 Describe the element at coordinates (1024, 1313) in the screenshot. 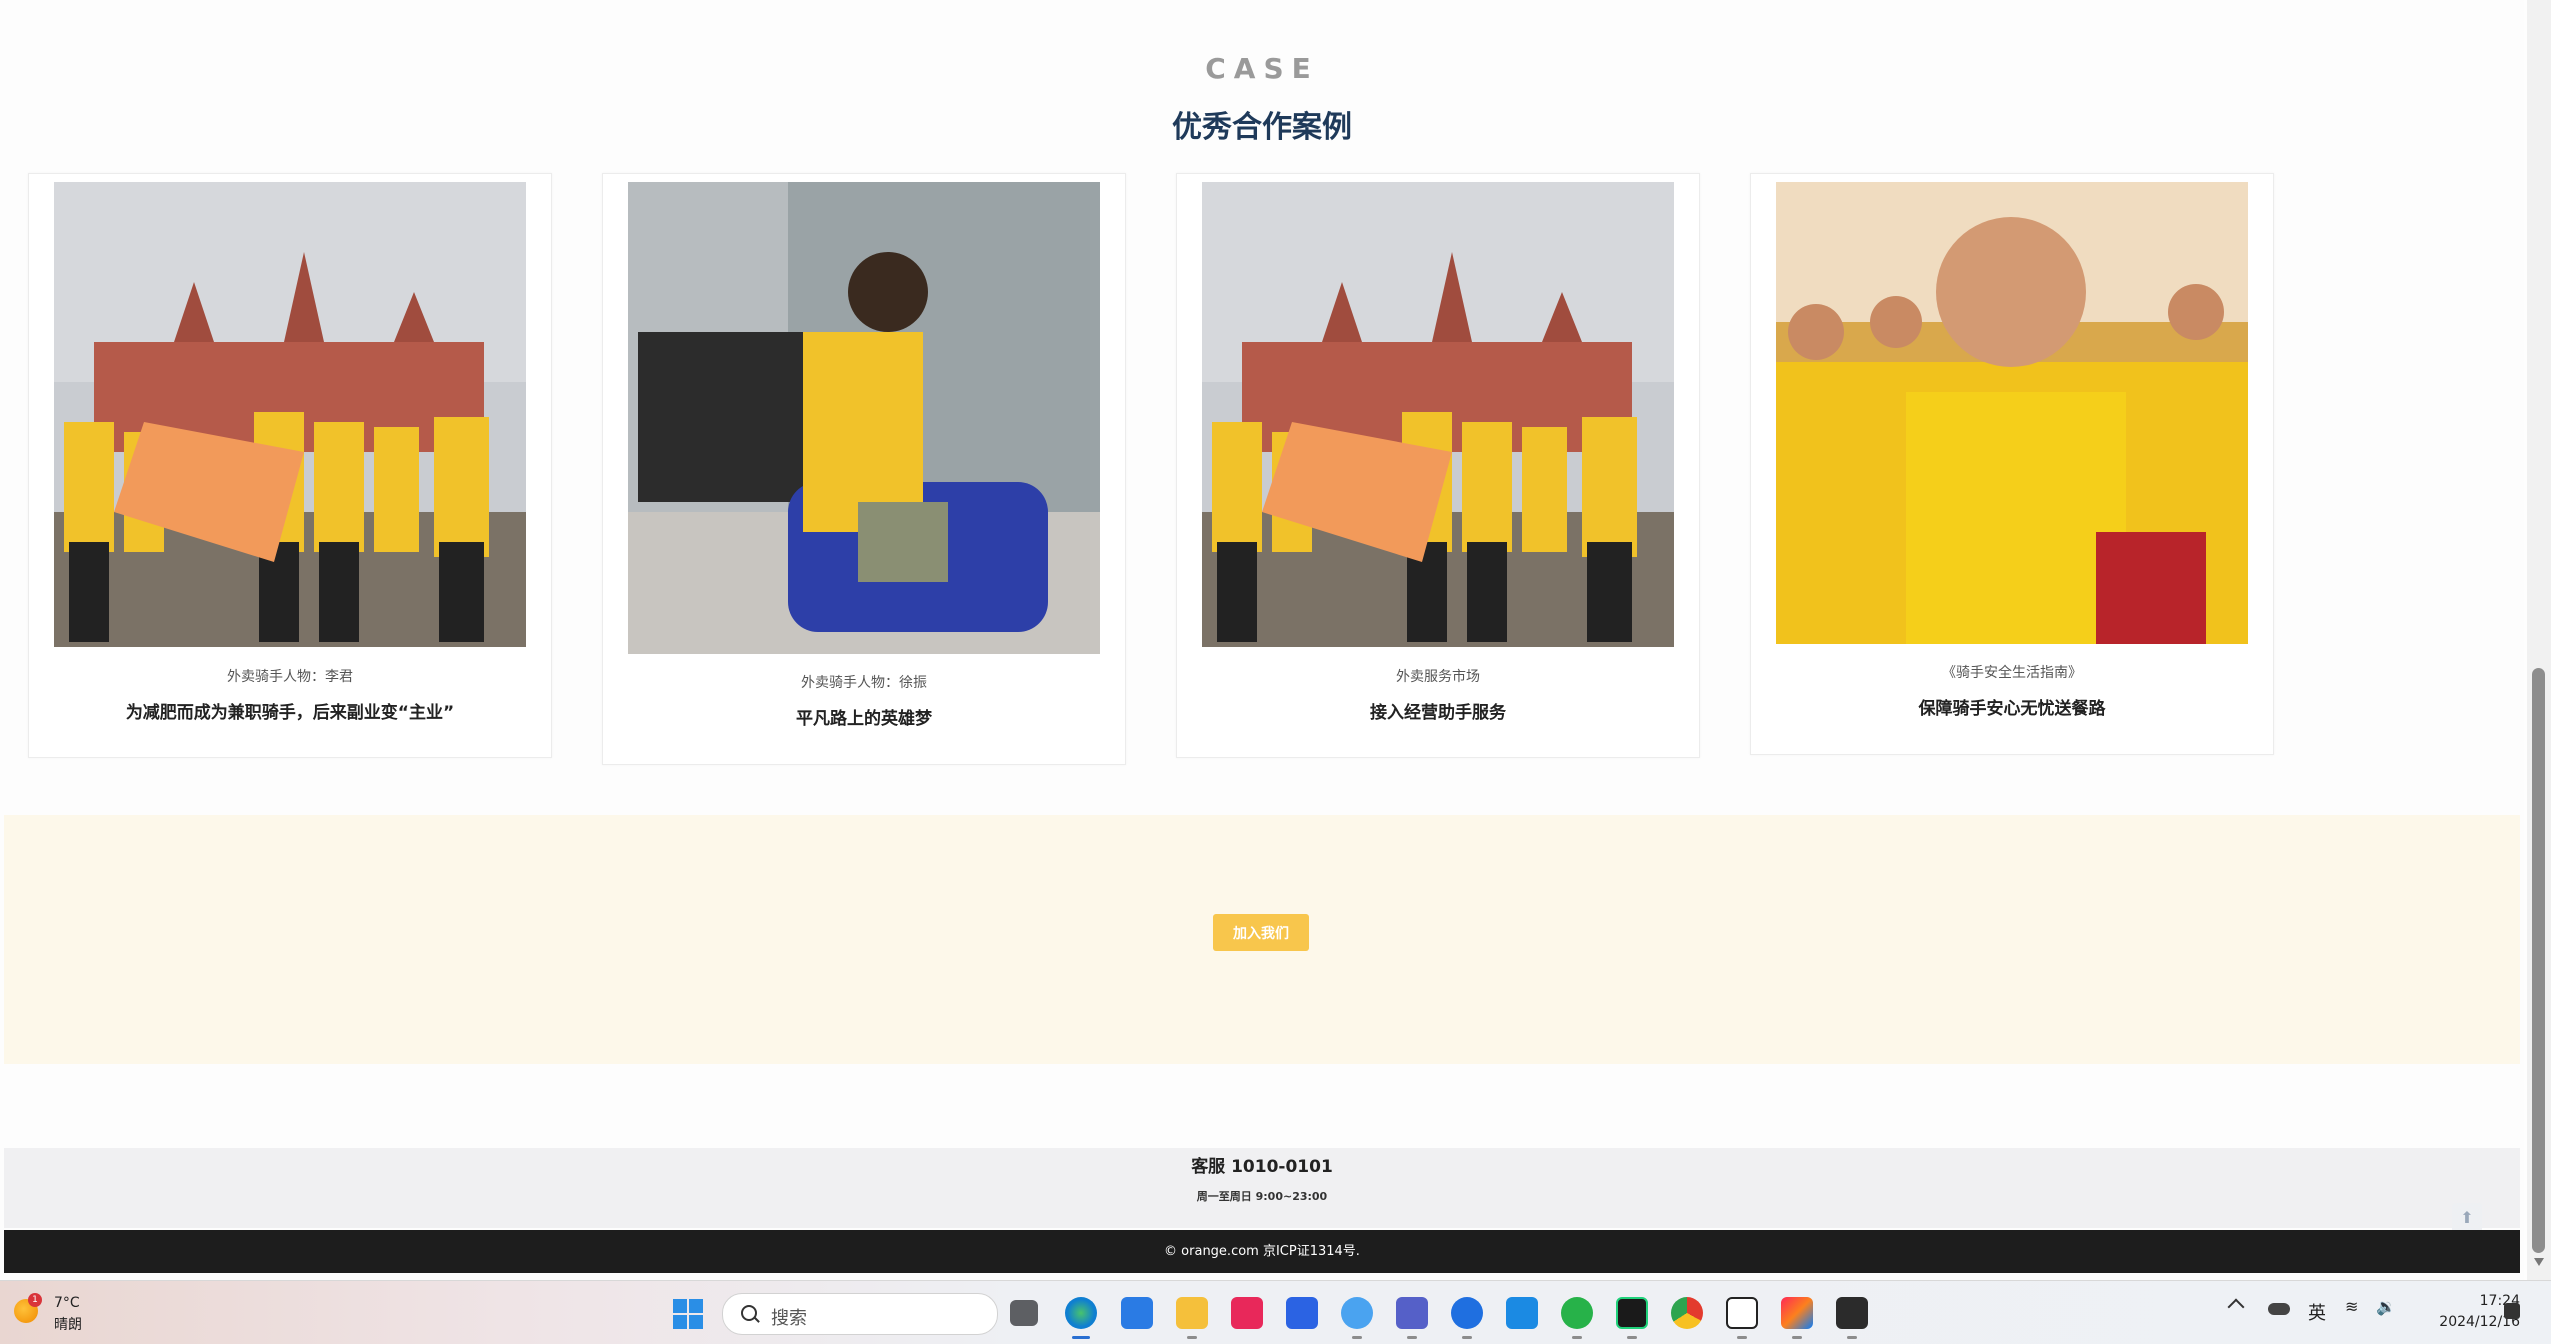

I see `task-view-icon` at that location.